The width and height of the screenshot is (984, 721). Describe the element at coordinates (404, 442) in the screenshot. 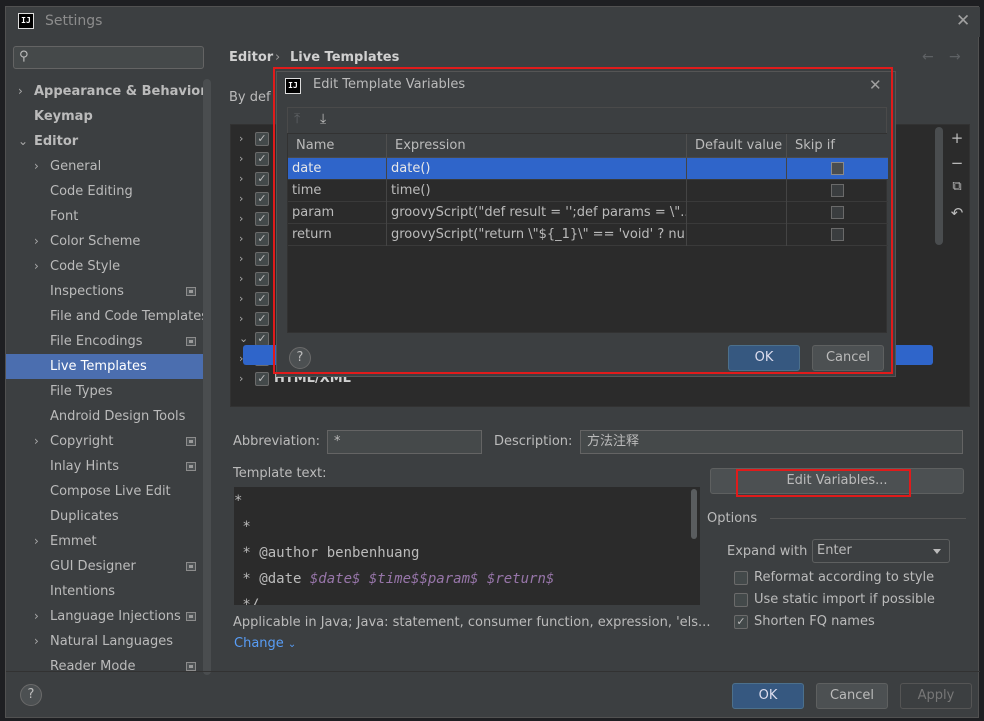

I see `abbreviation-input: *` at that location.